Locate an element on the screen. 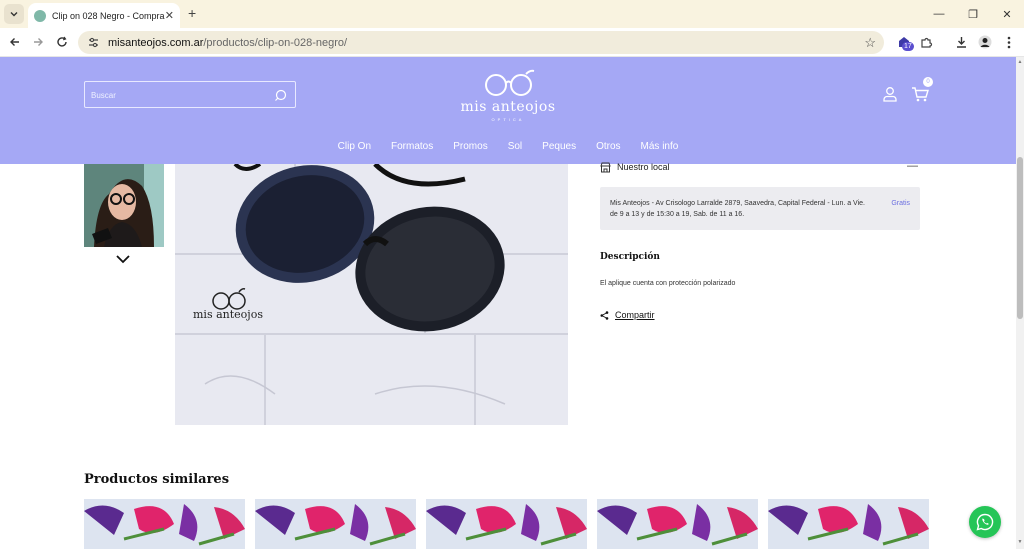 The image size is (1024, 549). nav-item-formatos: Formatos is located at coordinates (412, 146).